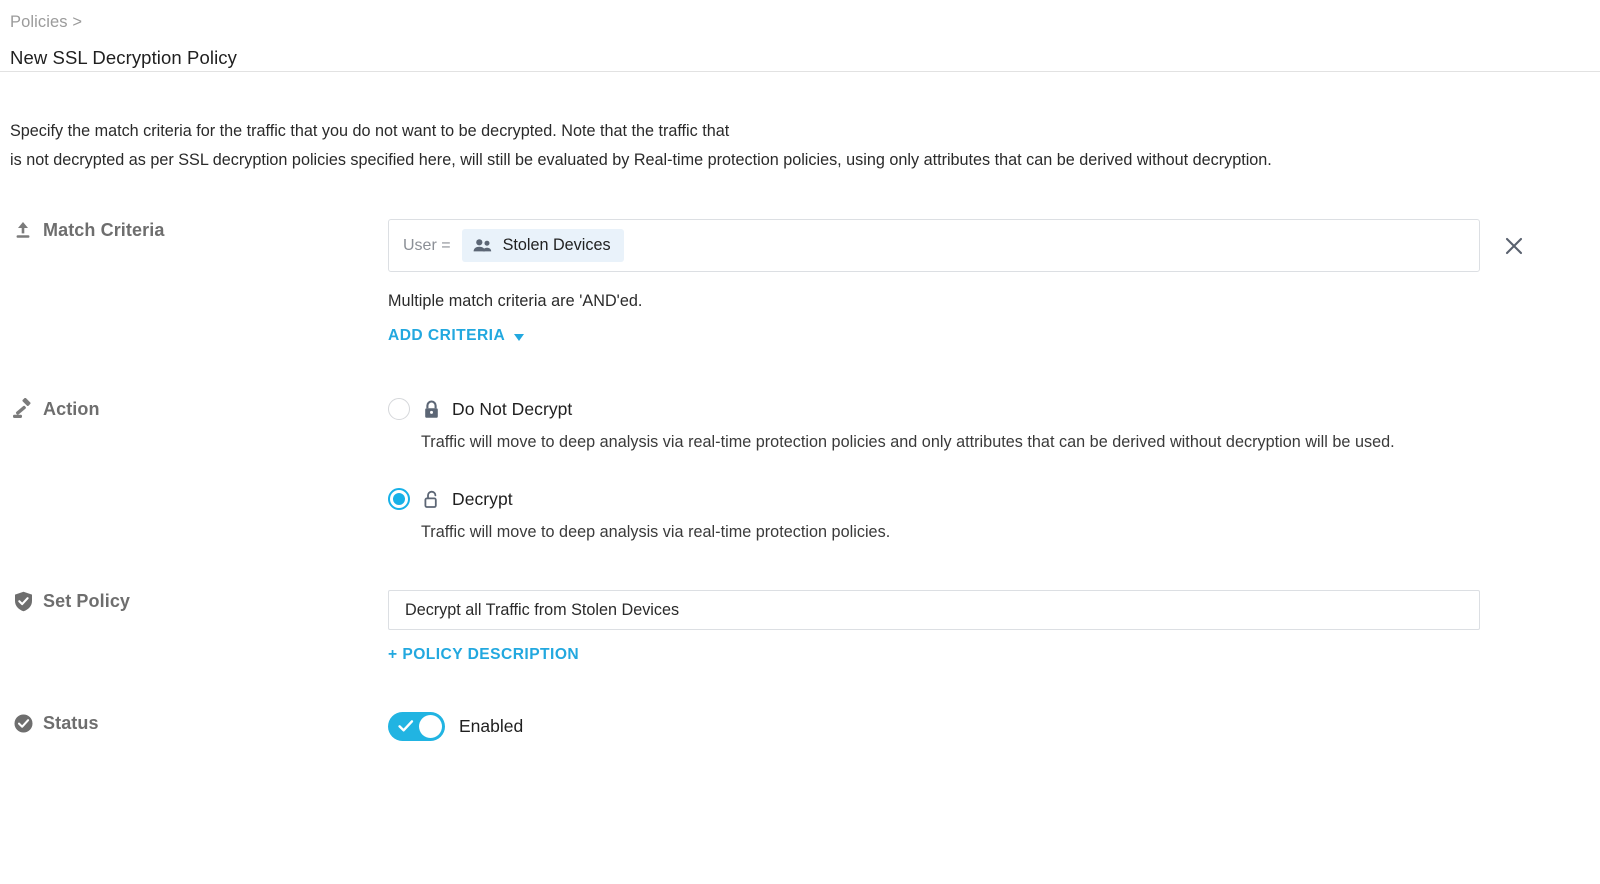 The image size is (1600, 884). What do you see at coordinates (994, 409) in the screenshot?
I see `do-not-decrypt-row: Do Not Decrypt` at bounding box center [994, 409].